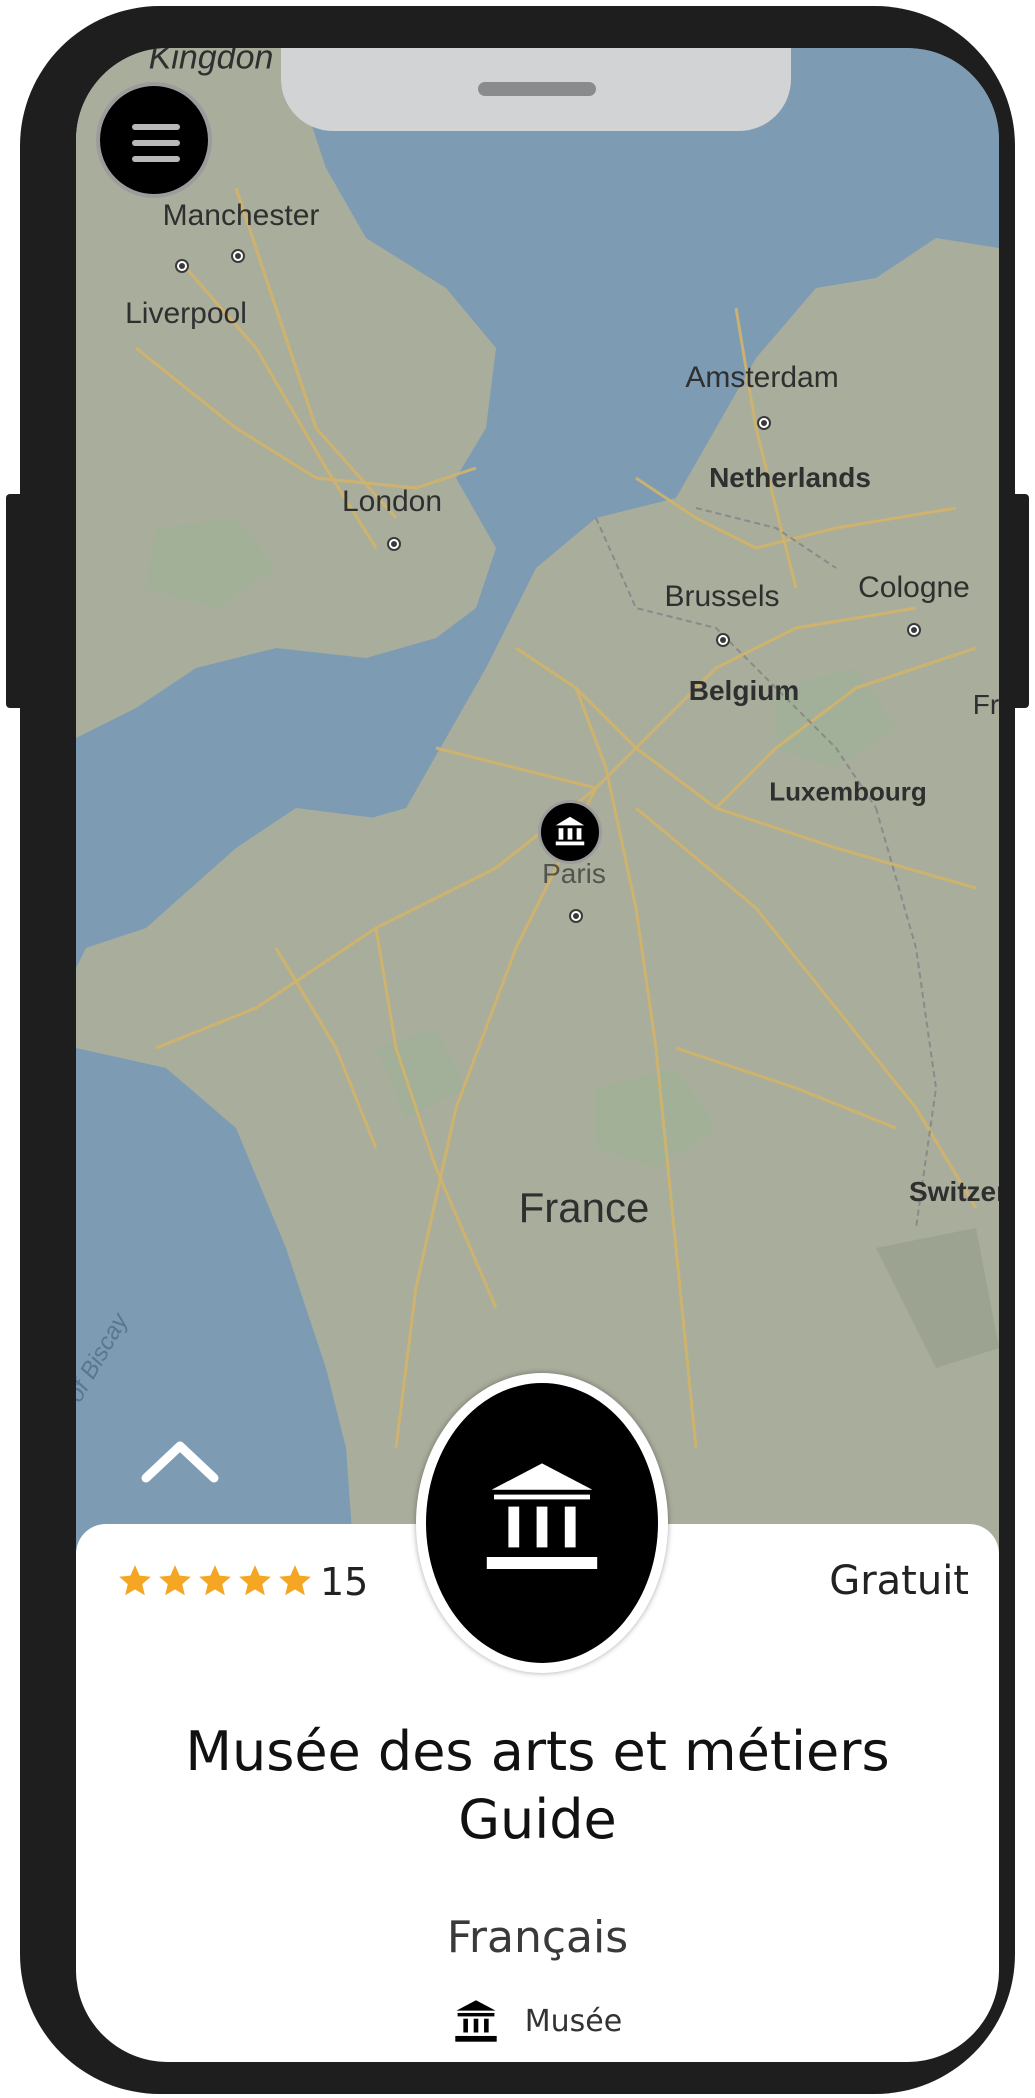 The width and height of the screenshot is (1035, 2098). I want to click on phone-notch, so click(536, 89).